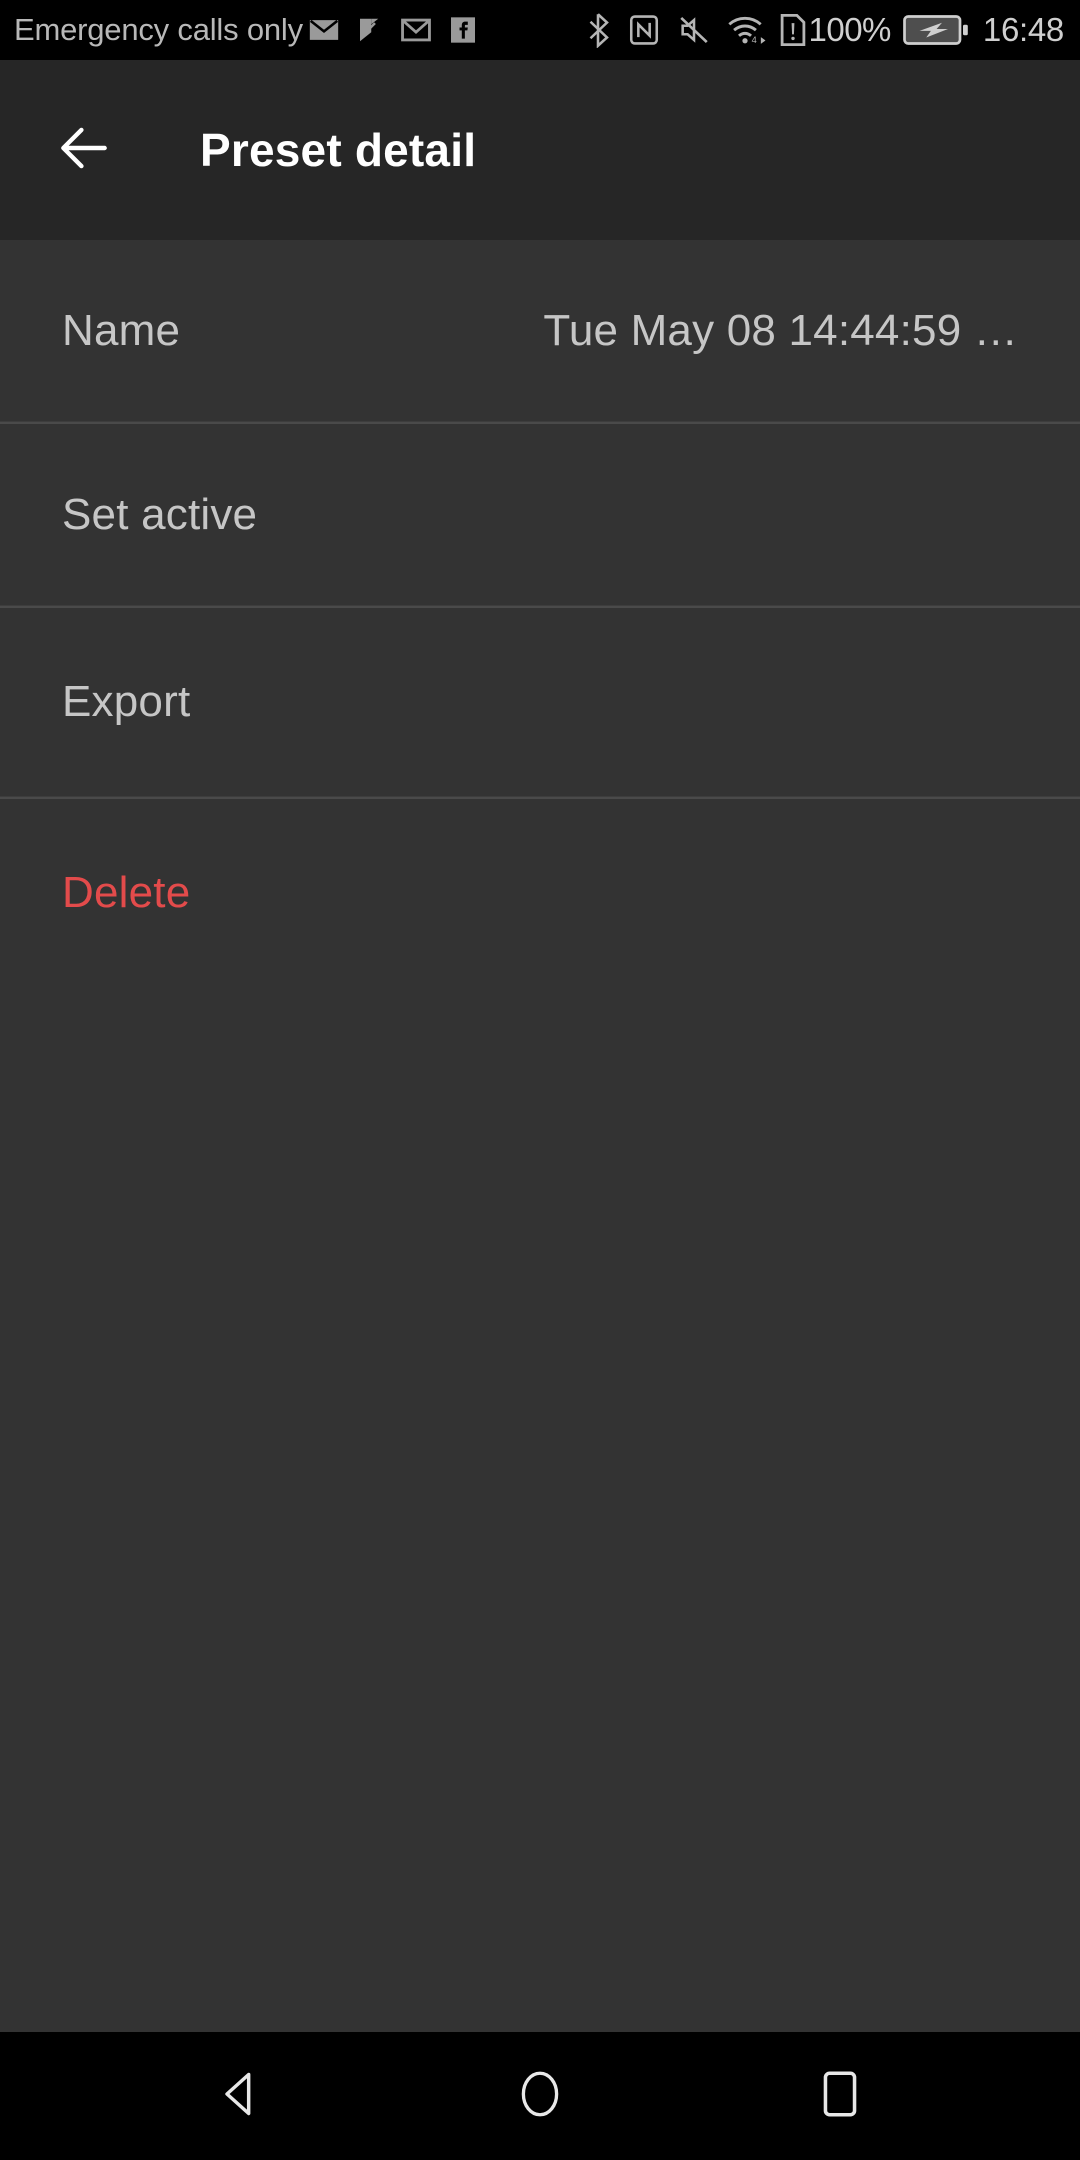  Describe the element at coordinates (158, 29) in the screenshot. I see `carrier-label: Emergency calls only` at that location.